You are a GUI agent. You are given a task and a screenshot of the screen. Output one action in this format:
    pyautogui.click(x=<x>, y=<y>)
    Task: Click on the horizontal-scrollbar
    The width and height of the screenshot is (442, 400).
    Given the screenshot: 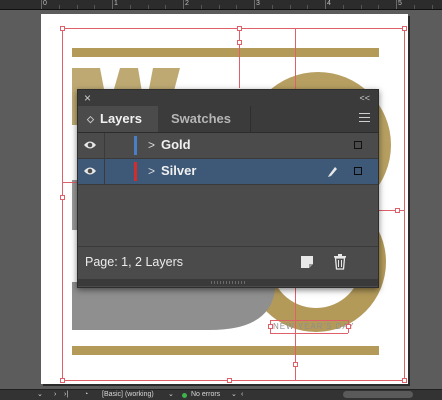 What is the action you would take?
    pyautogui.click(x=378, y=394)
    